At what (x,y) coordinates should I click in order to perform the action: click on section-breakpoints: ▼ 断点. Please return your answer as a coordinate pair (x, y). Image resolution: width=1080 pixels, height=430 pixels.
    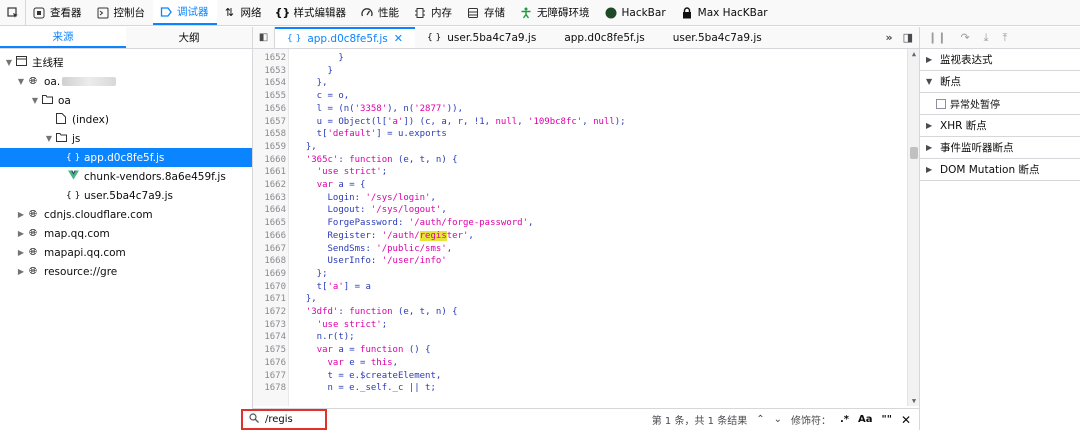
    Looking at the image, I should click on (1000, 82).